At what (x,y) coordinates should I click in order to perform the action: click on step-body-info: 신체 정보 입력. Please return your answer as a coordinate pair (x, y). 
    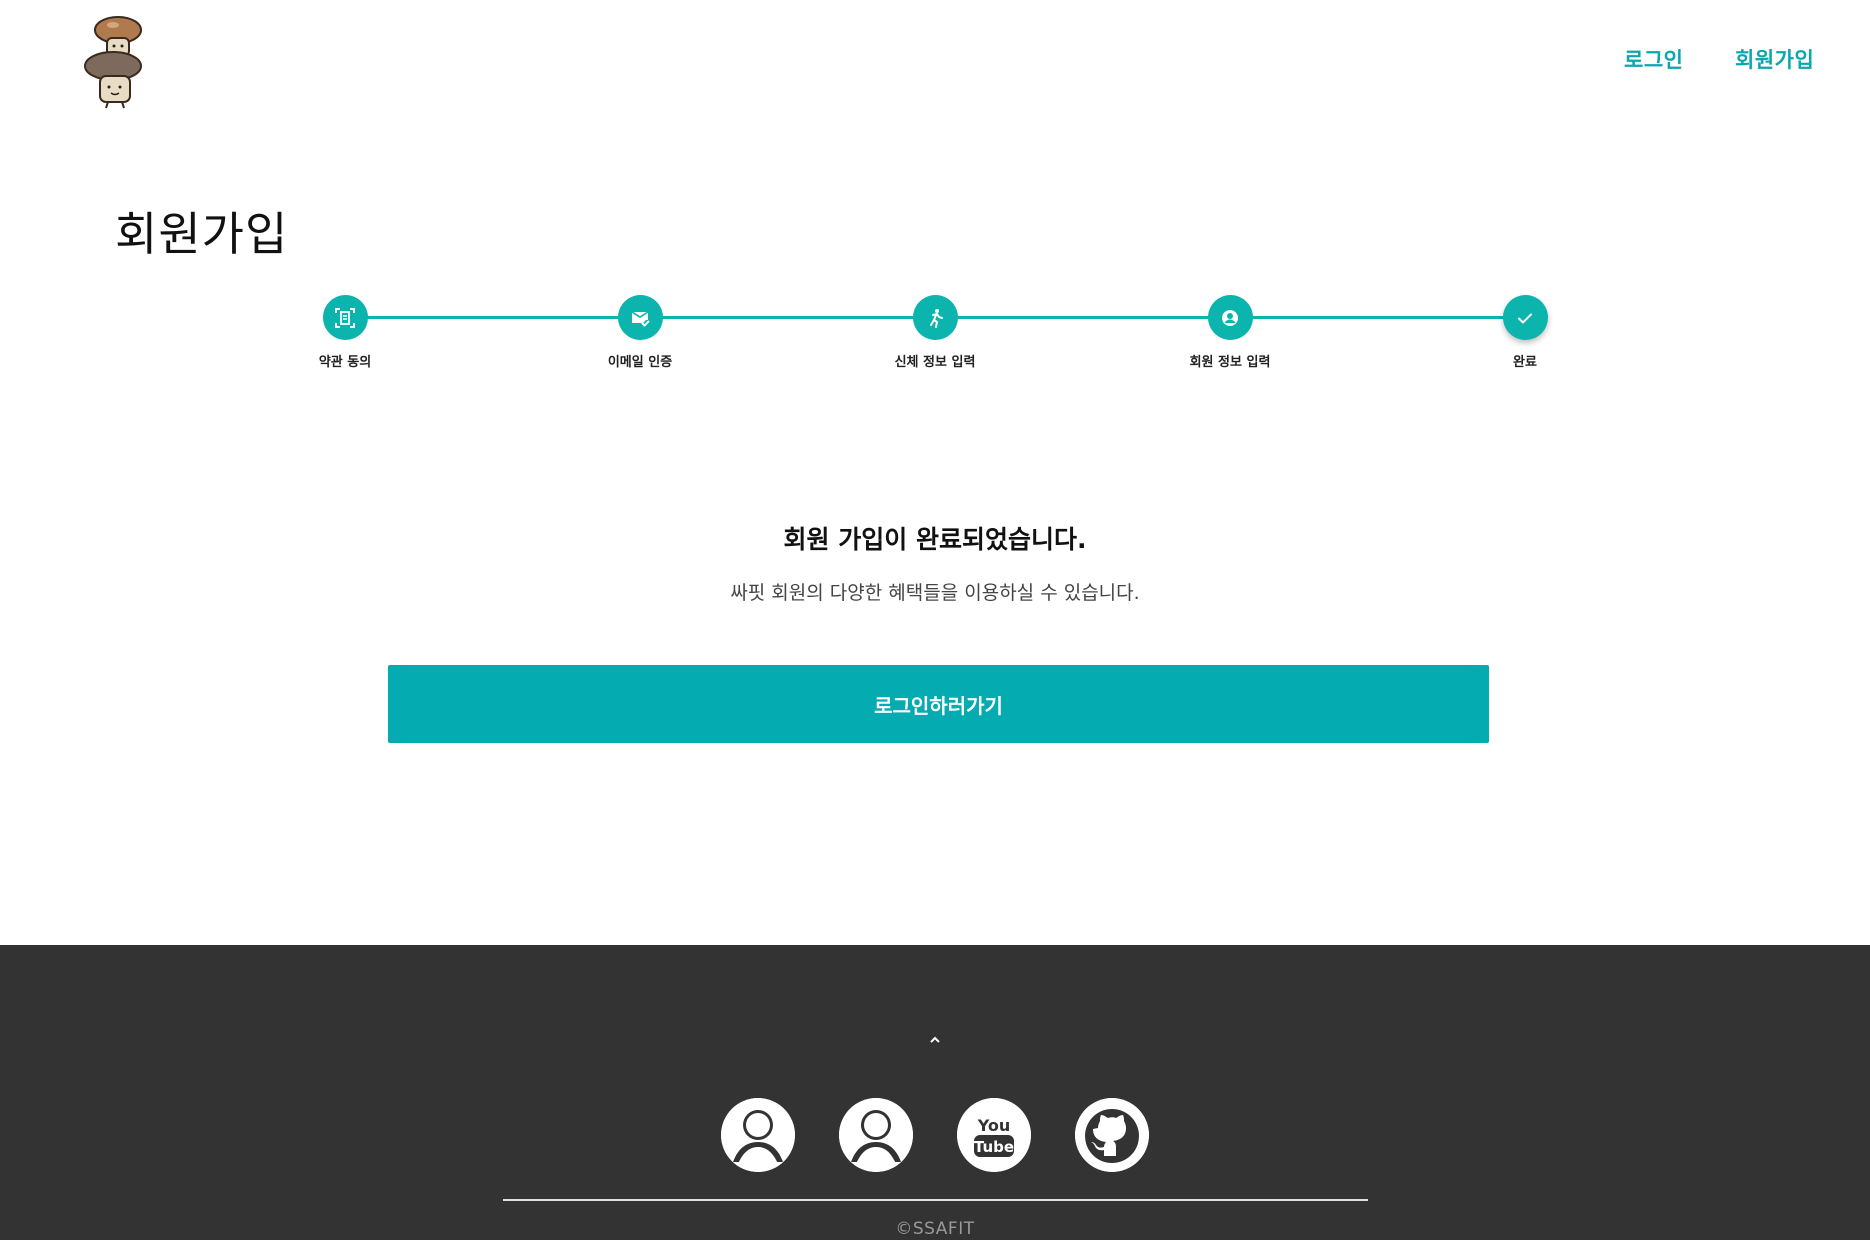
    Looking at the image, I should click on (935, 332).